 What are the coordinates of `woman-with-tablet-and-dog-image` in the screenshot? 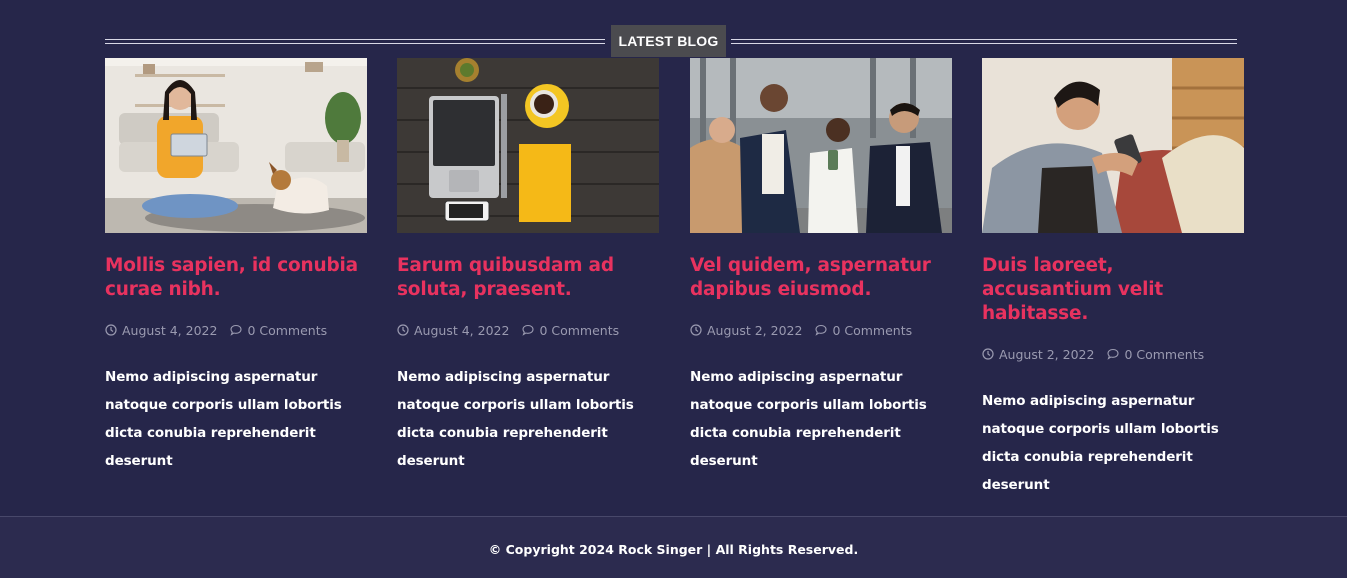 It's located at (236, 145).